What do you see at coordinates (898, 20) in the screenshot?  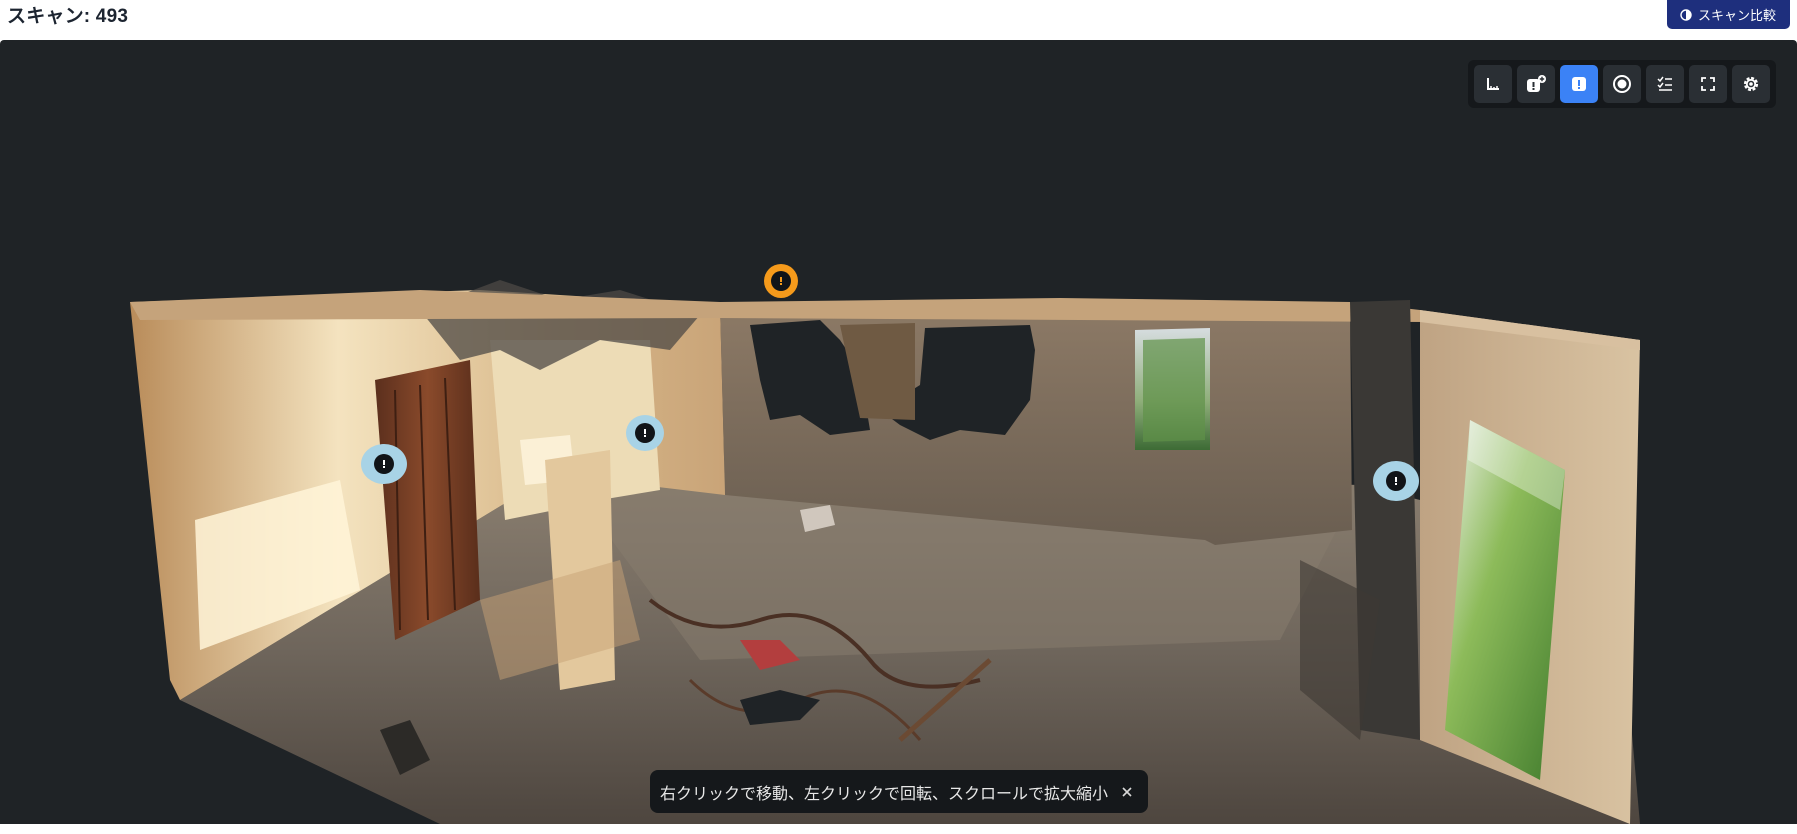 I see `top-bar: スキャン: 493 スキャン比較` at bounding box center [898, 20].